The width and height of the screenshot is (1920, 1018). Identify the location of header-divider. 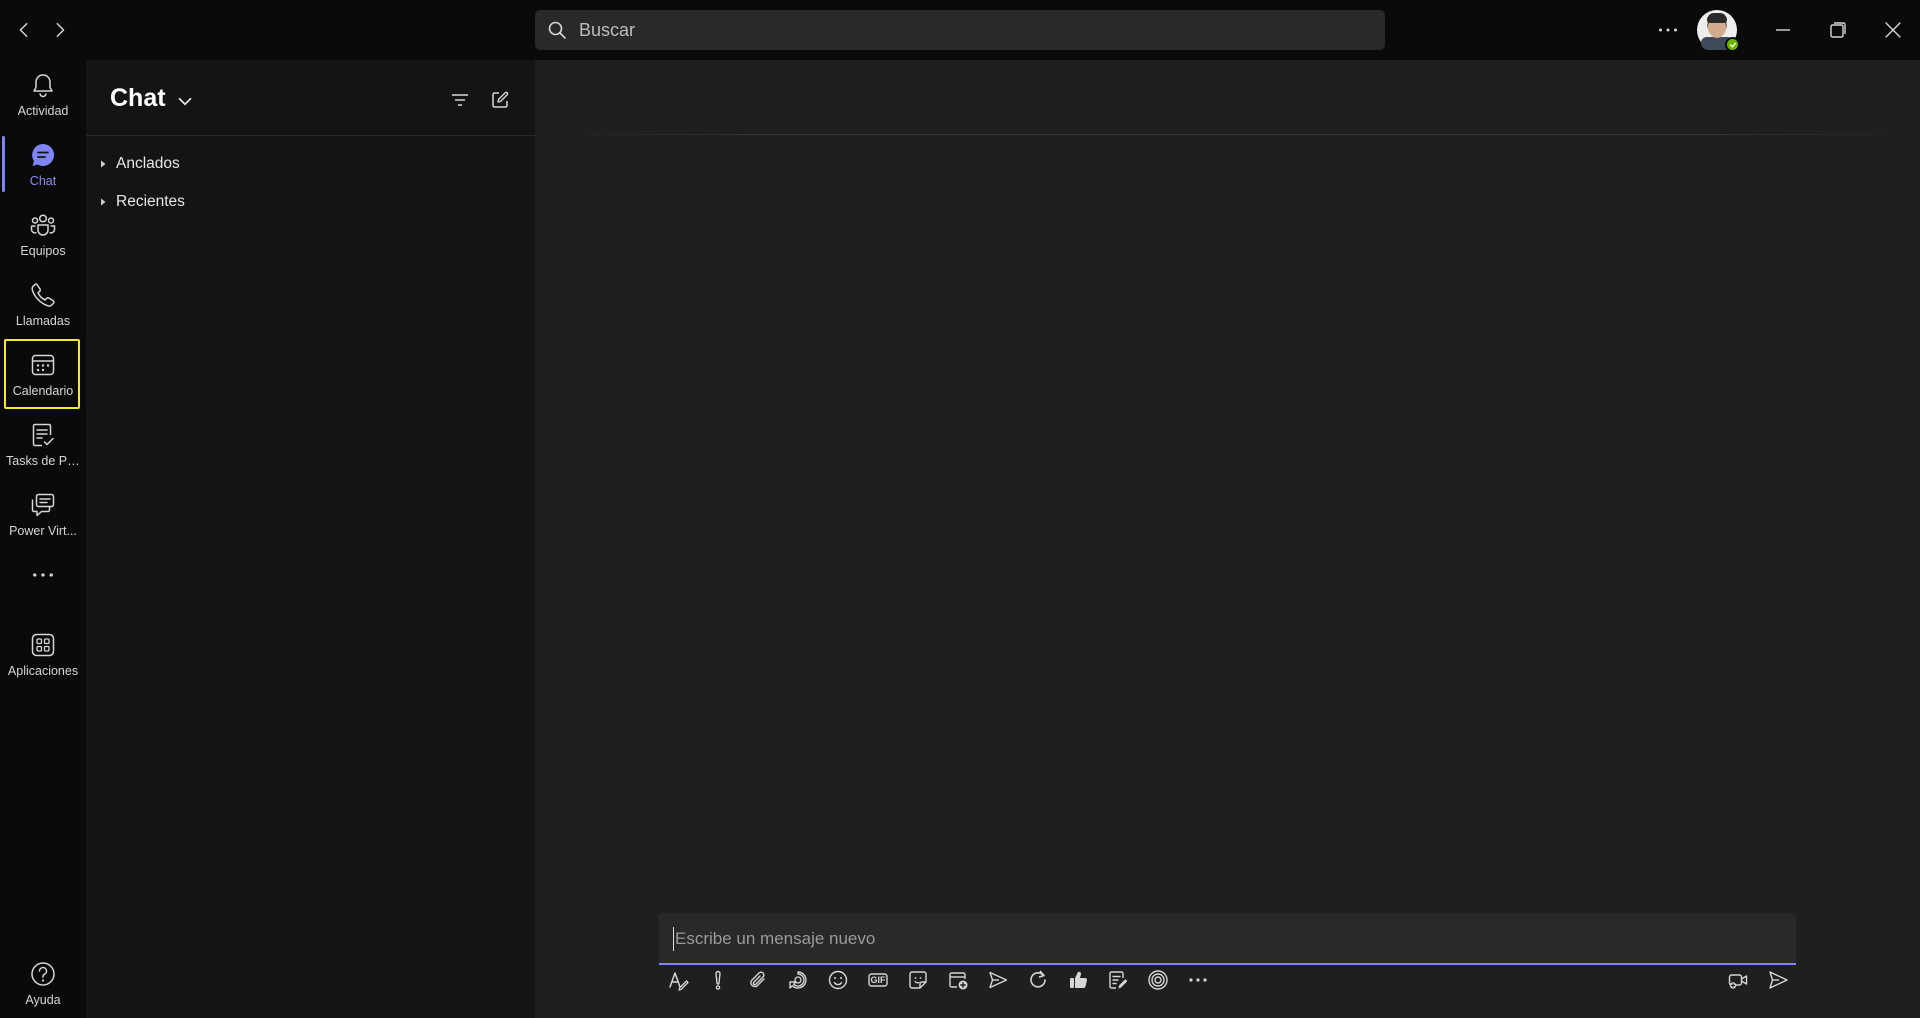
(1234, 134).